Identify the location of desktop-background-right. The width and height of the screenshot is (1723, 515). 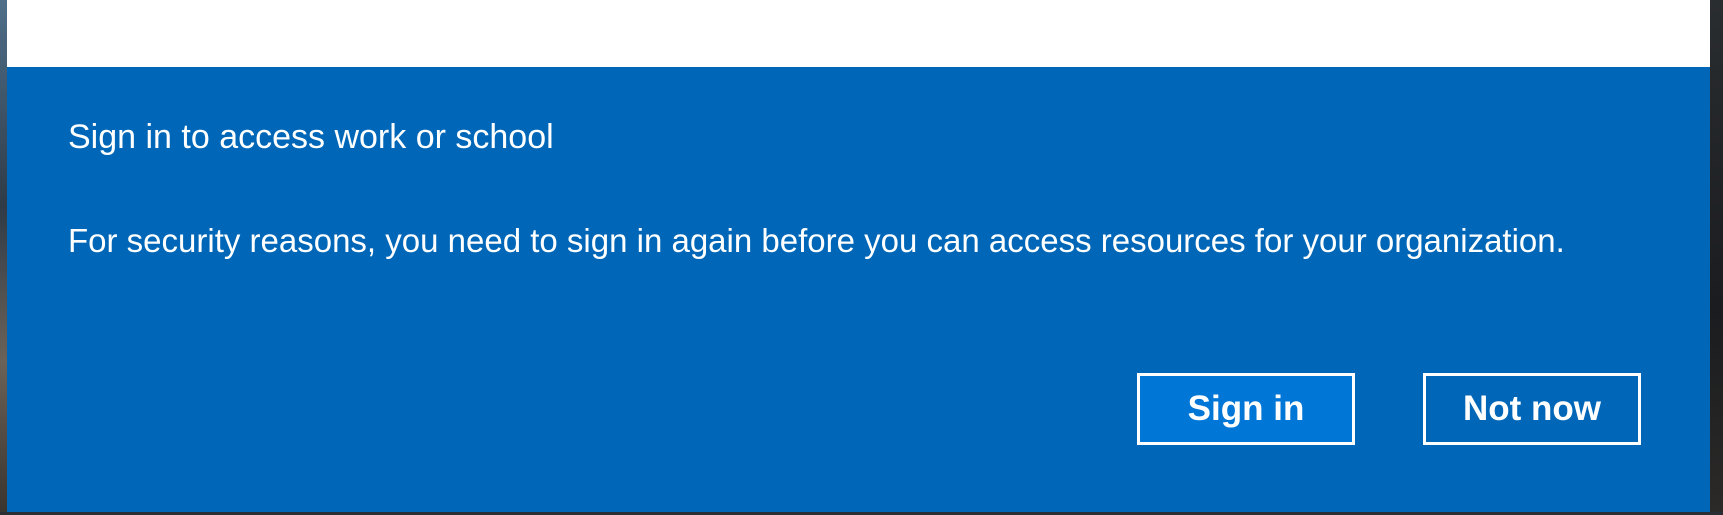
(1716, 257).